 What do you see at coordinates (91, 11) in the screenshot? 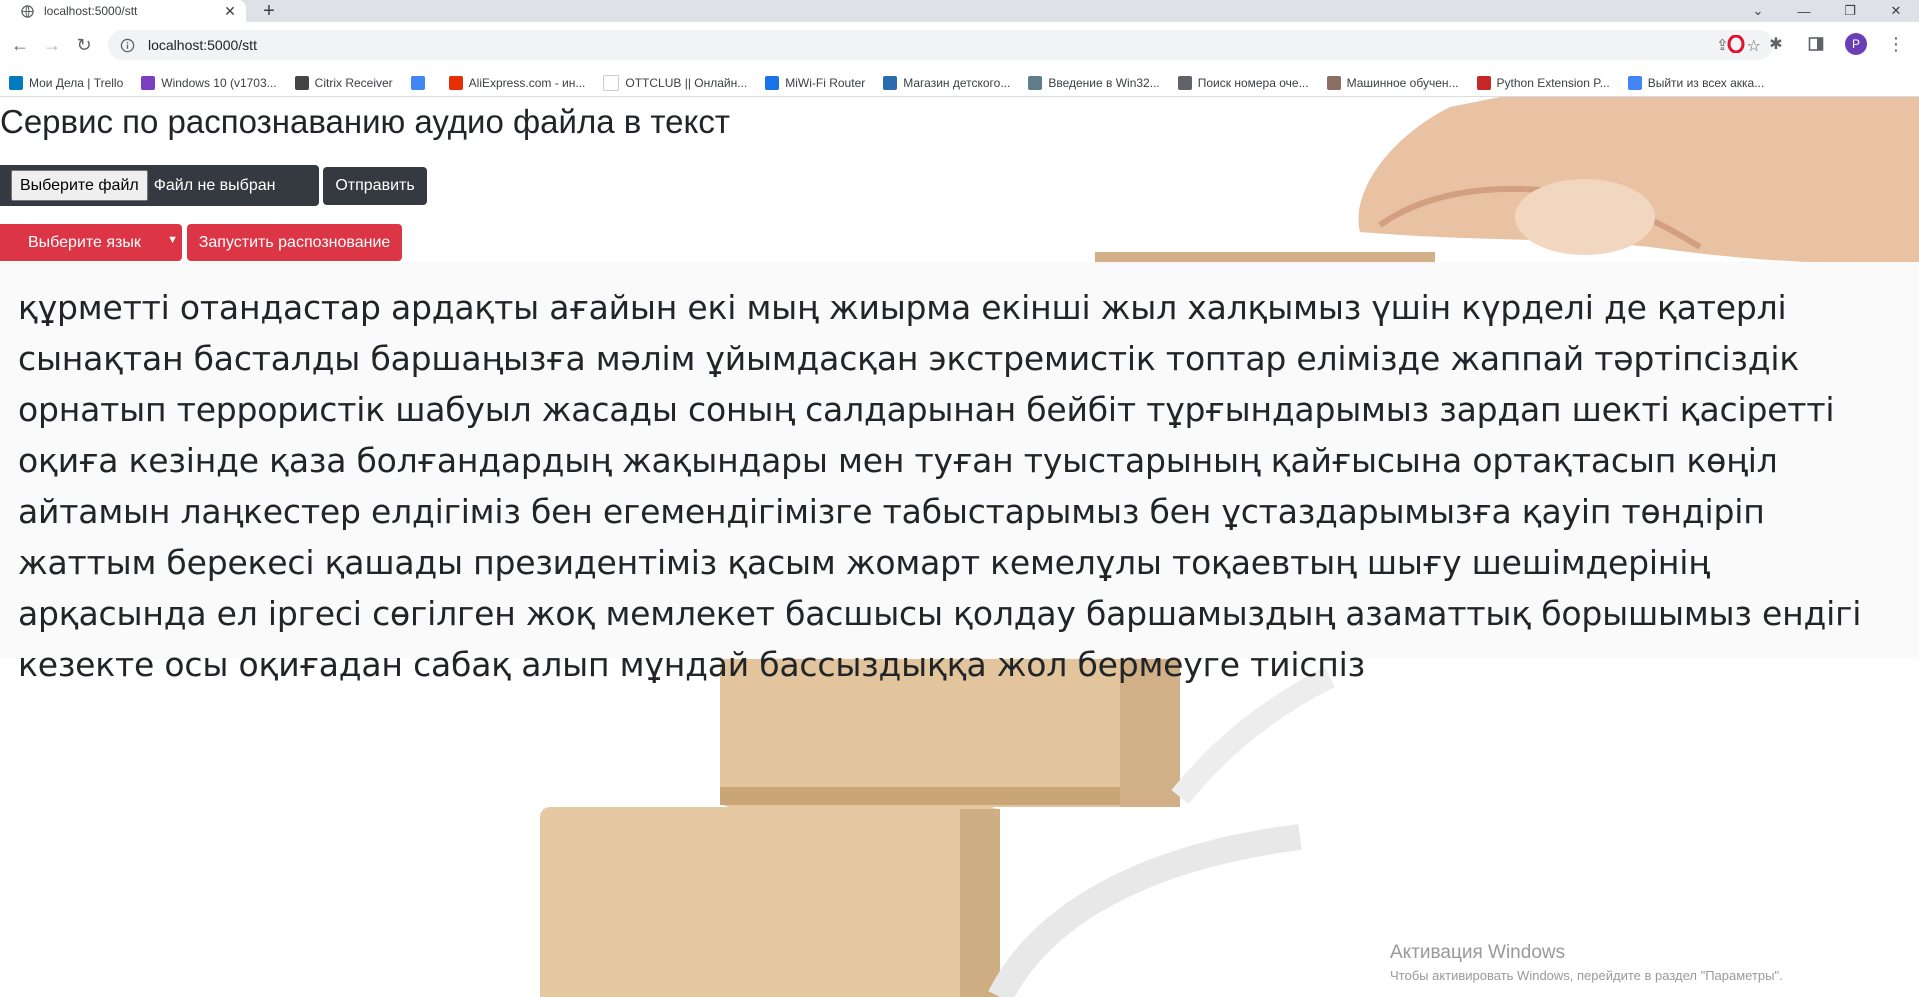
I see `tab-title: localhost:5000/stt` at bounding box center [91, 11].